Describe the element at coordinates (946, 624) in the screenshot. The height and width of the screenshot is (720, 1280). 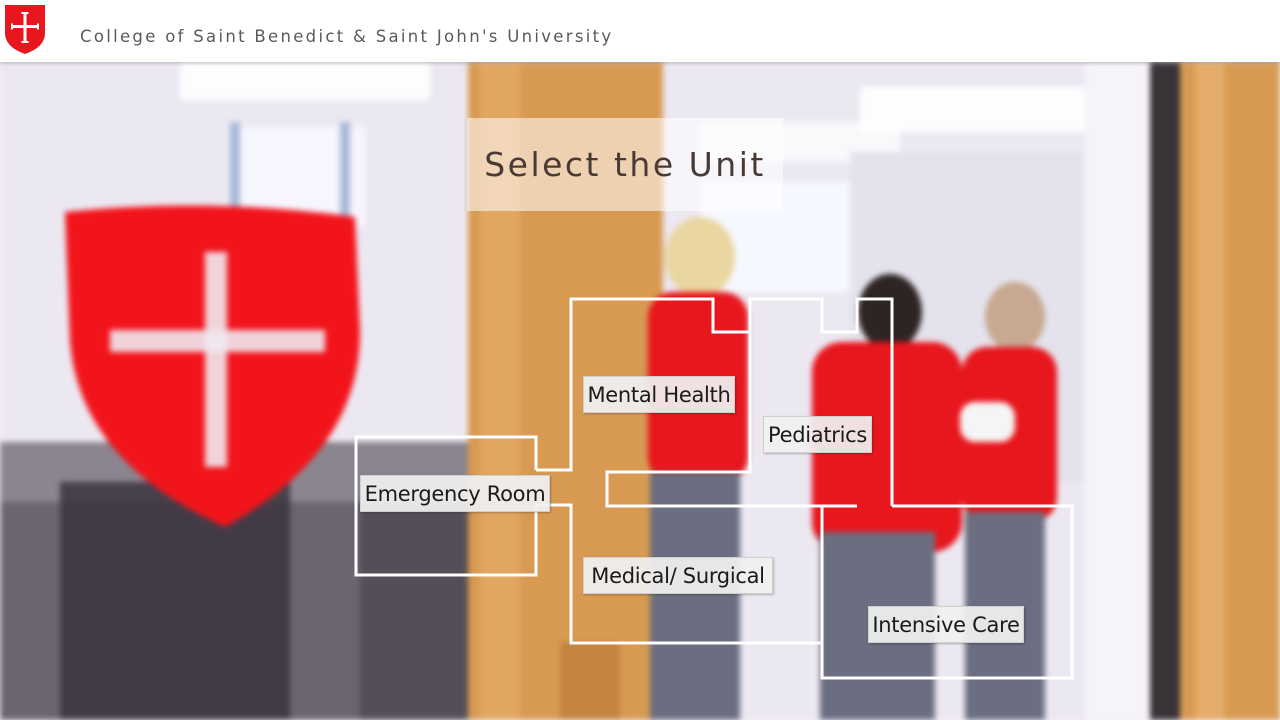
I see `unit-button-intensive-care: Intensive Care` at that location.